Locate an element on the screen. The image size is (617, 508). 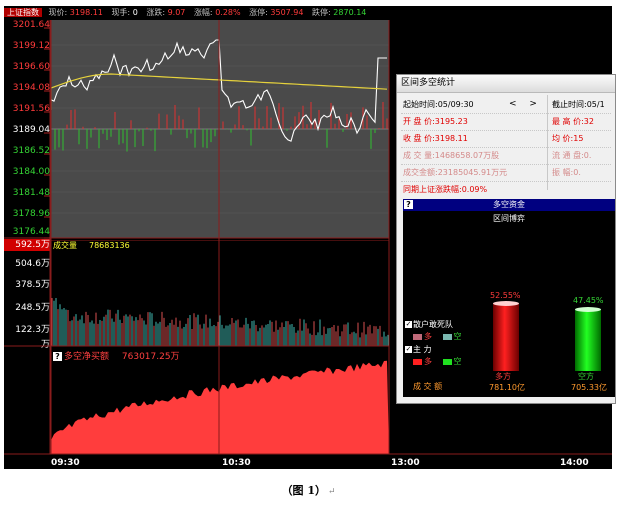
price-tick-8: 3181.48 is located at coordinates (31, 193).